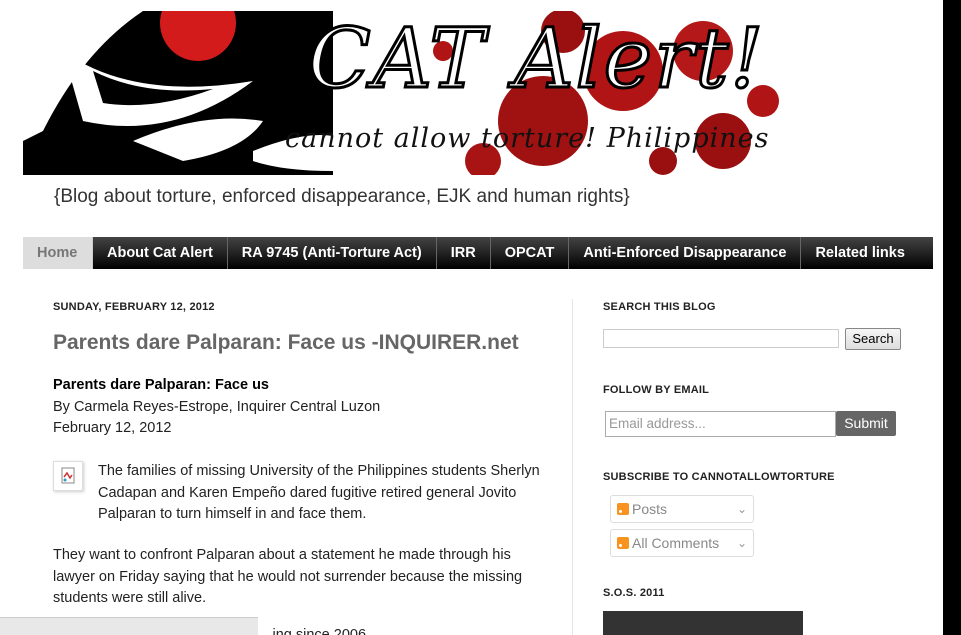 The width and height of the screenshot is (961, 635). I want to click on column-divider, so click(572, 467).